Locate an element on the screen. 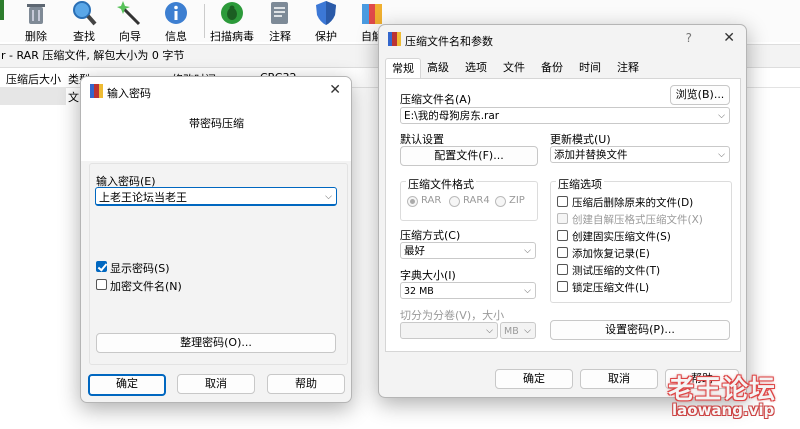 This screenshot has height=429, width=800. update-mode-select: 添加并替换文件 ⌵ is located at coordinates (640, 154).